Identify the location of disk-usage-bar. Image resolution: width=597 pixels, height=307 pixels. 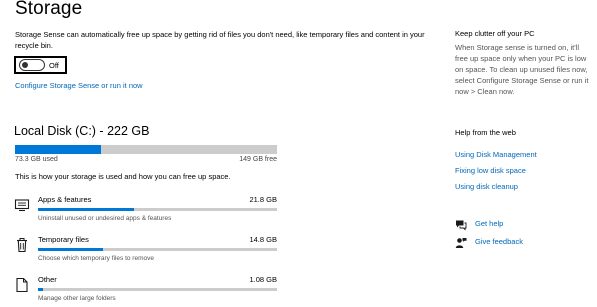
(146, 149).